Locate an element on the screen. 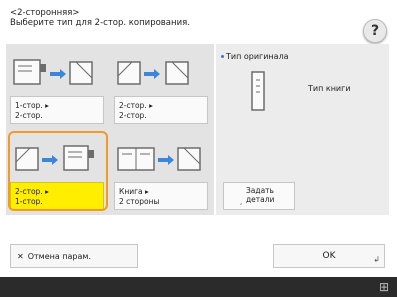 The width and height of the screenshot is (397, 297). option-book-to-2-label-line1: Книга ▸ is located at coordinates (134, 191).